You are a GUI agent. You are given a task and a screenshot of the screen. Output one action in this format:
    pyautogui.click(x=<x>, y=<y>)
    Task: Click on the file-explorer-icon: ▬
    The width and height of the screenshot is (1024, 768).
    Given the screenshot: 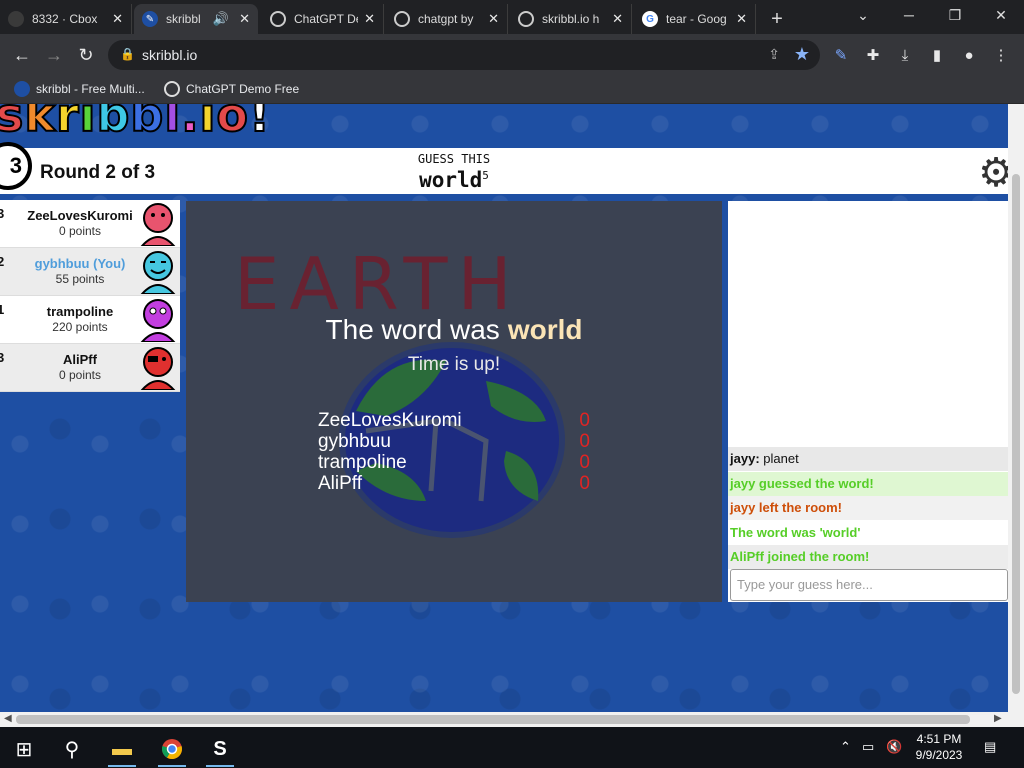 What is the action you would take?
    pyautogui.click(x=122, y=749)
    